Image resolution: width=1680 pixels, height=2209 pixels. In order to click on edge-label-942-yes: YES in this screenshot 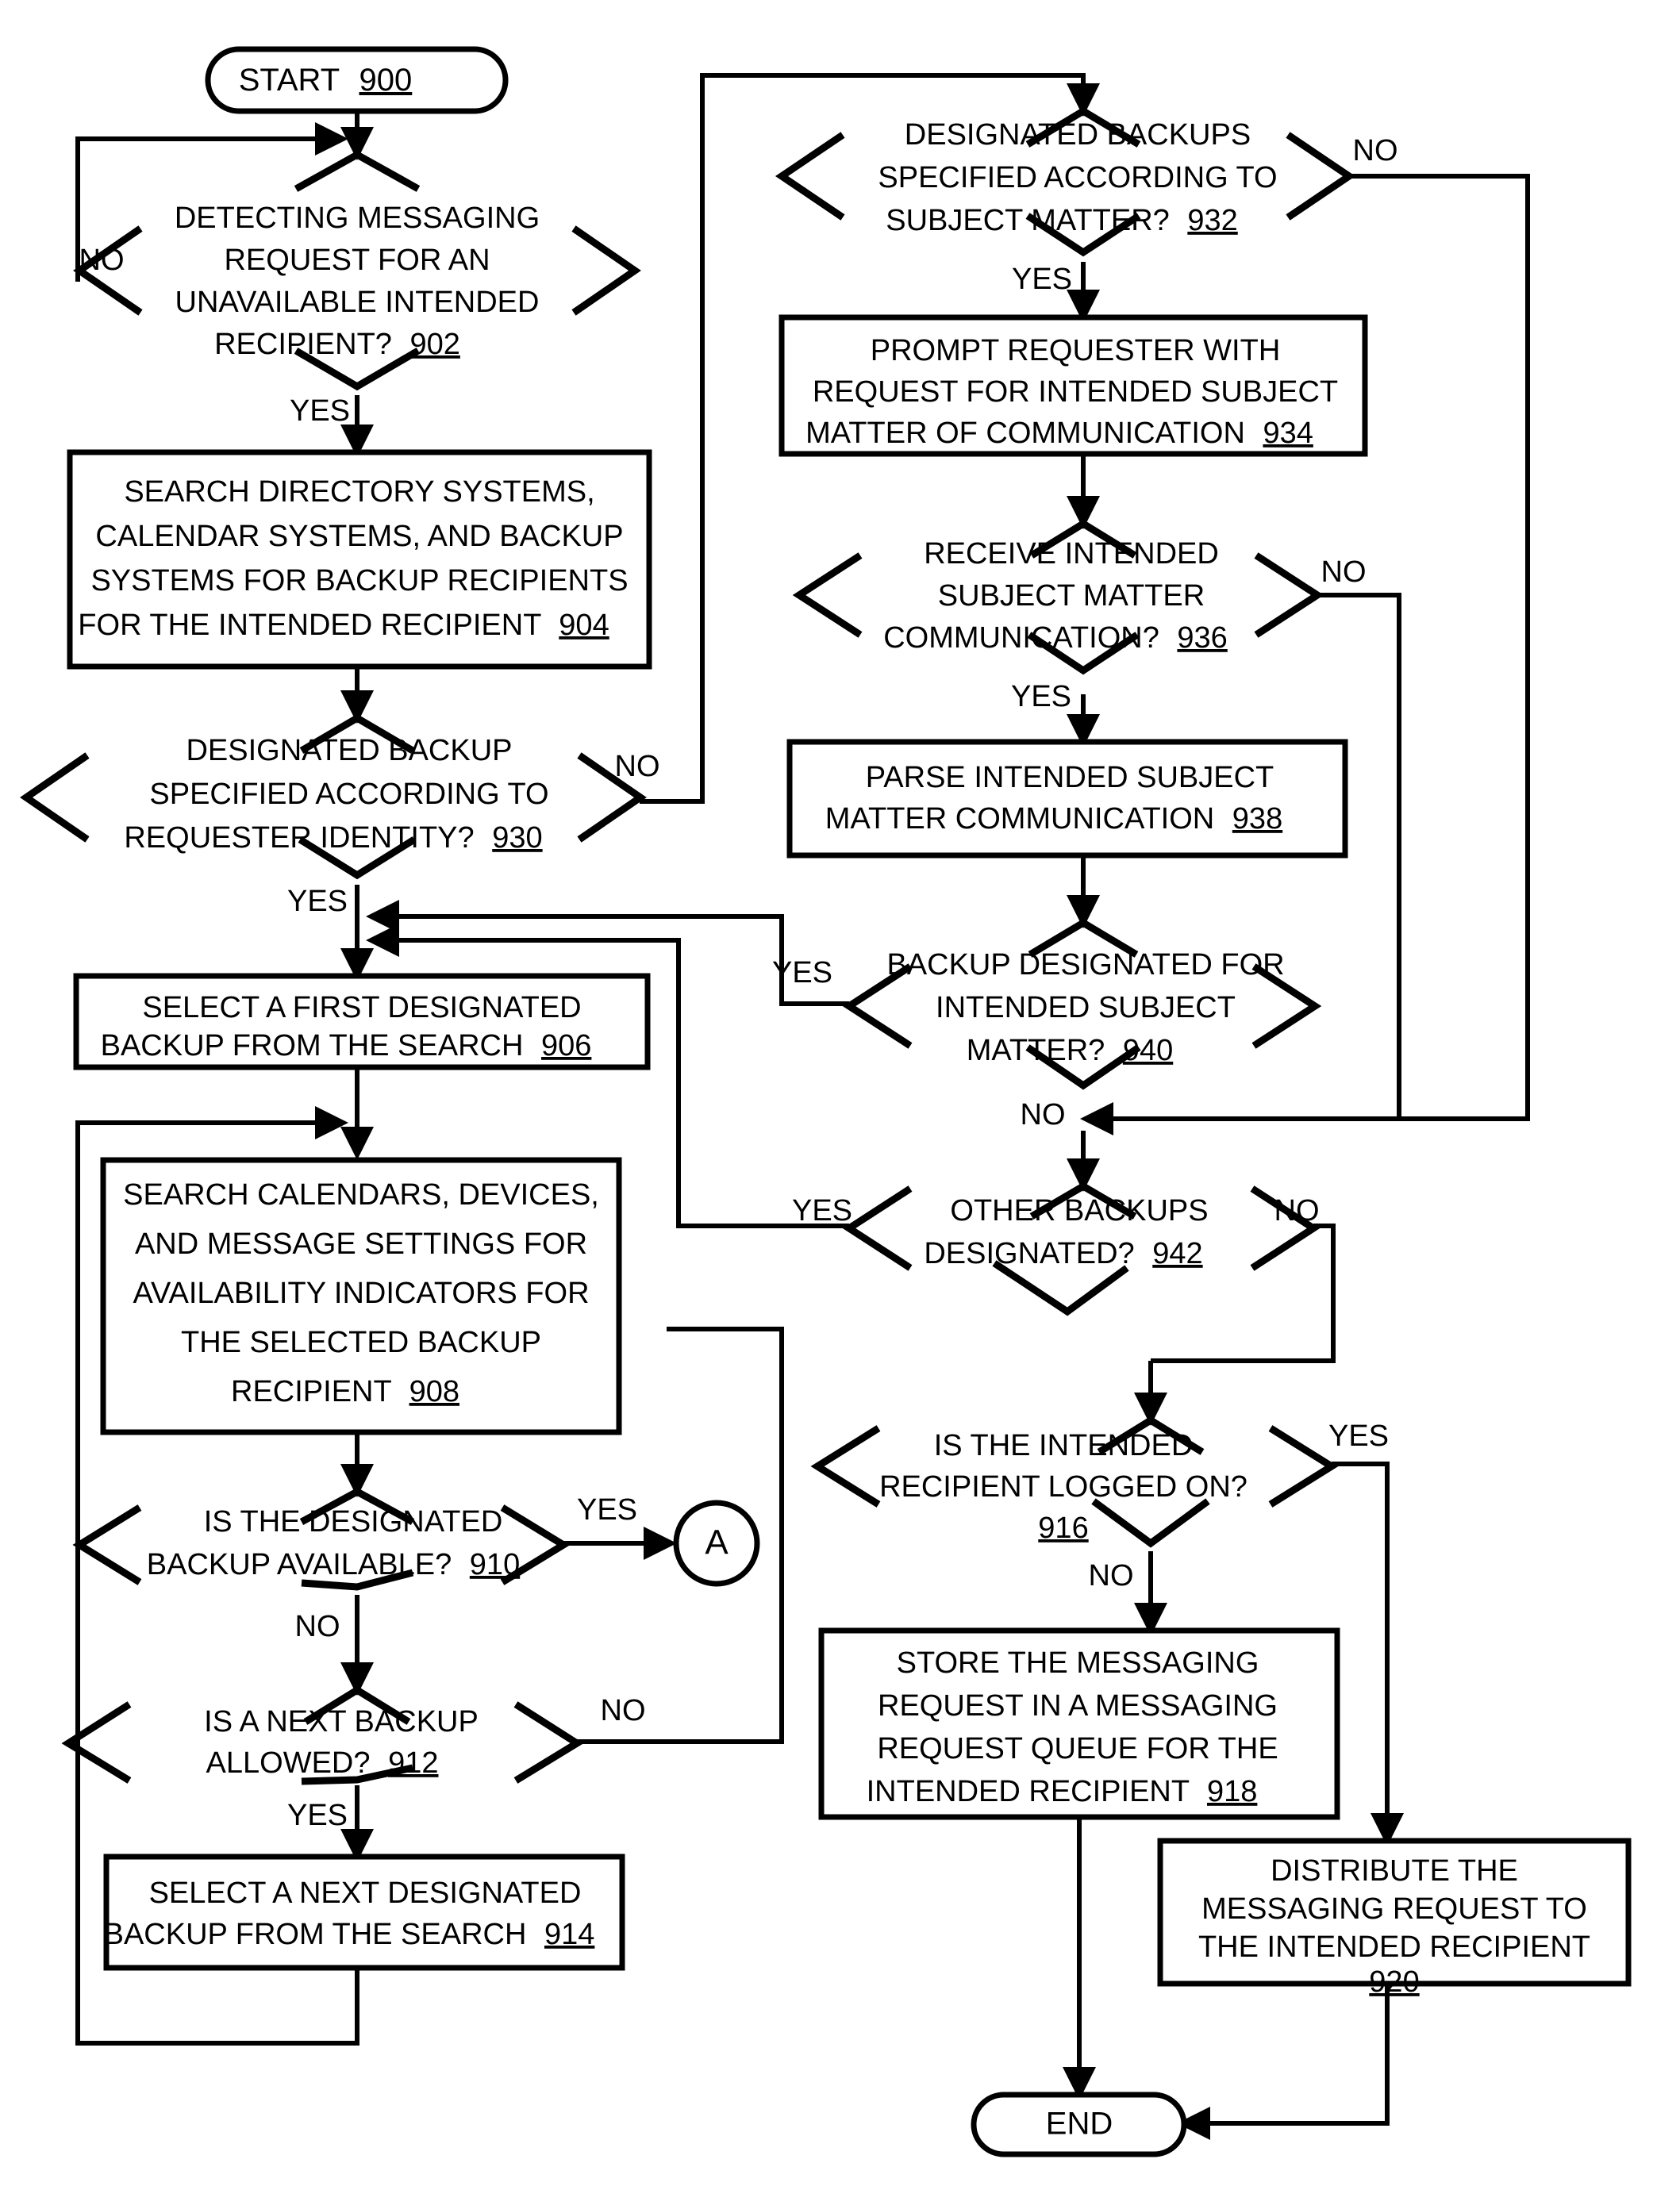, I will do `click(822, 1210)`.